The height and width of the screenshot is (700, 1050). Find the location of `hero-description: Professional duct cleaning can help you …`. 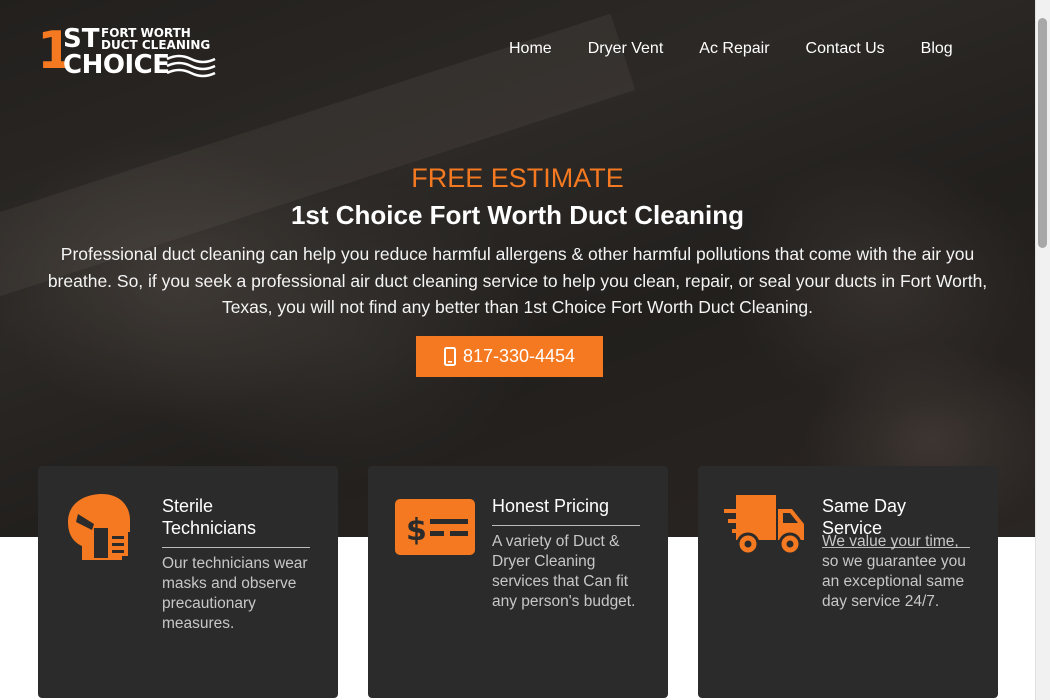

hero-description: Professional duct cleaning can help you … is located at coordinates (517, 280).